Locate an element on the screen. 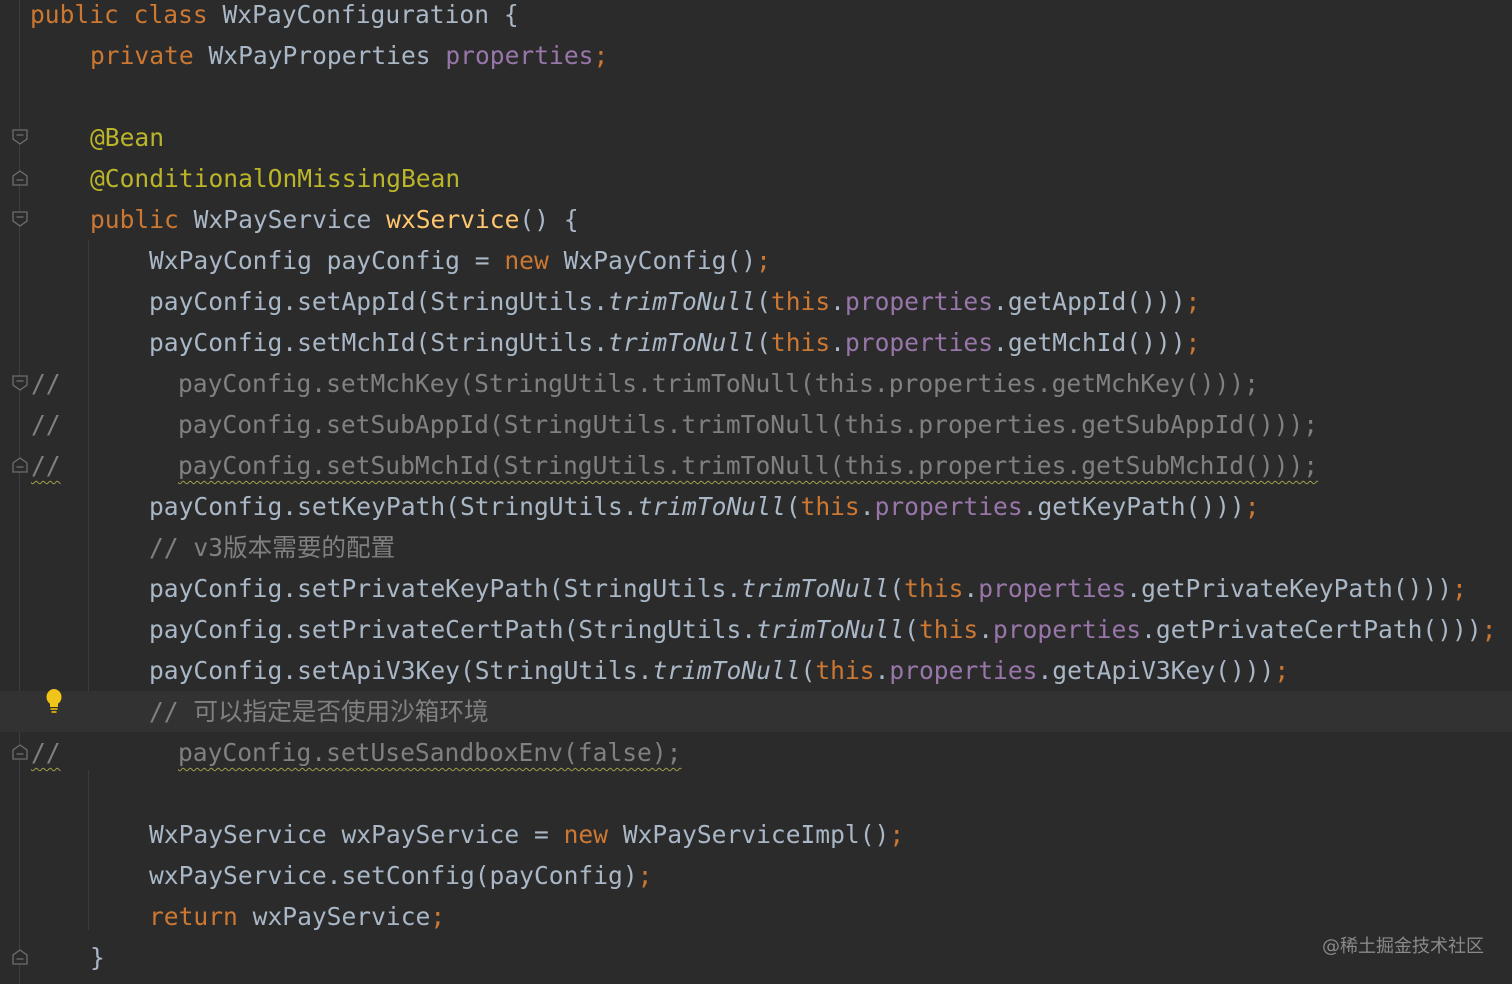 The width and height of the screenshot is (1512, 984). code-line: // 可以指定是否使用沙箱环境 is located at coordinates (756, 711).